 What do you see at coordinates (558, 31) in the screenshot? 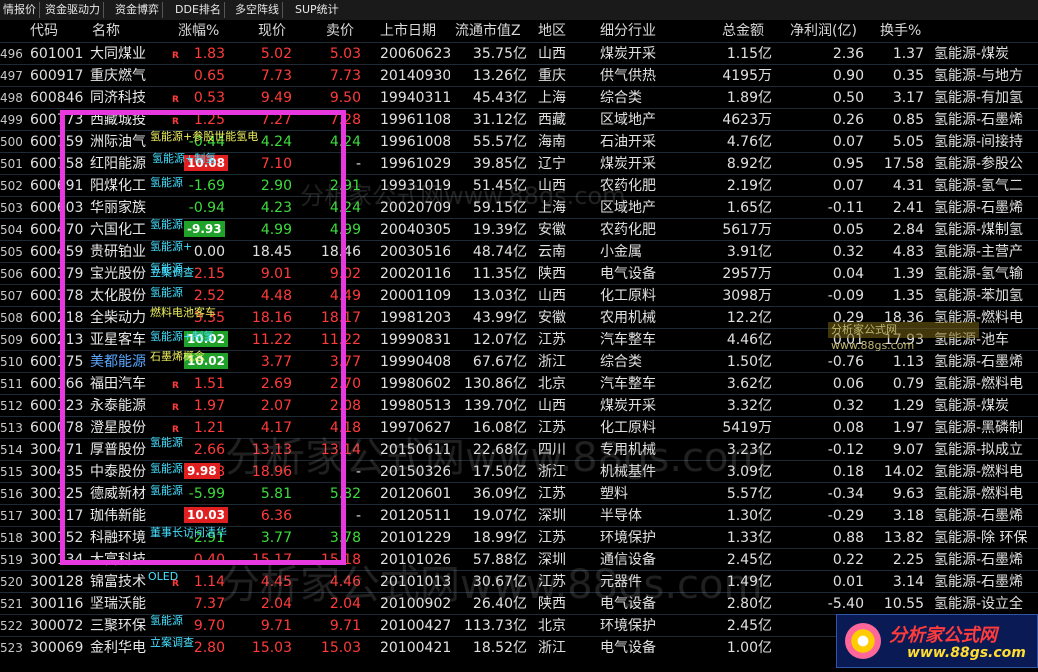
I see `col-region: 地区` at bounding box center [558, 31].